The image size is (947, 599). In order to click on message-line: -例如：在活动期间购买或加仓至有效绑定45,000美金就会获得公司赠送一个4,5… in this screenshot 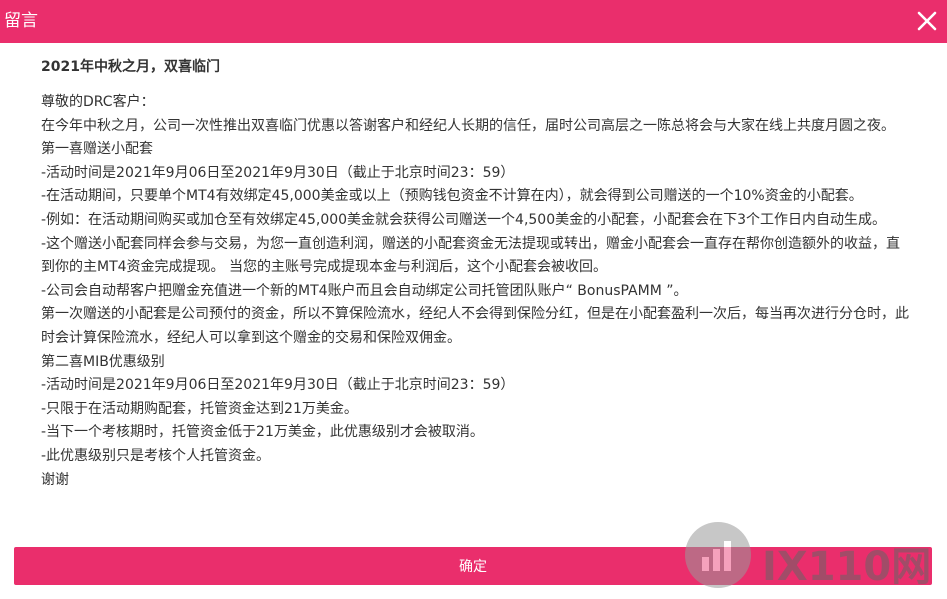, I will do `click(464, 219)`.